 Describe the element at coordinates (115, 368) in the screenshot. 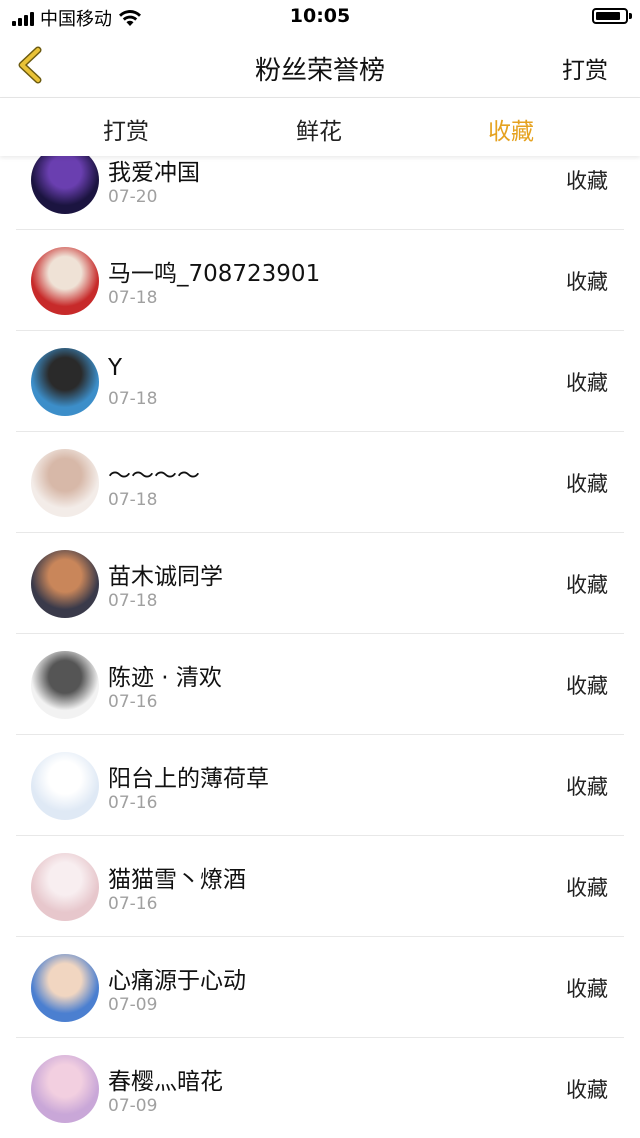

I see `fan-name: Y` at that location.